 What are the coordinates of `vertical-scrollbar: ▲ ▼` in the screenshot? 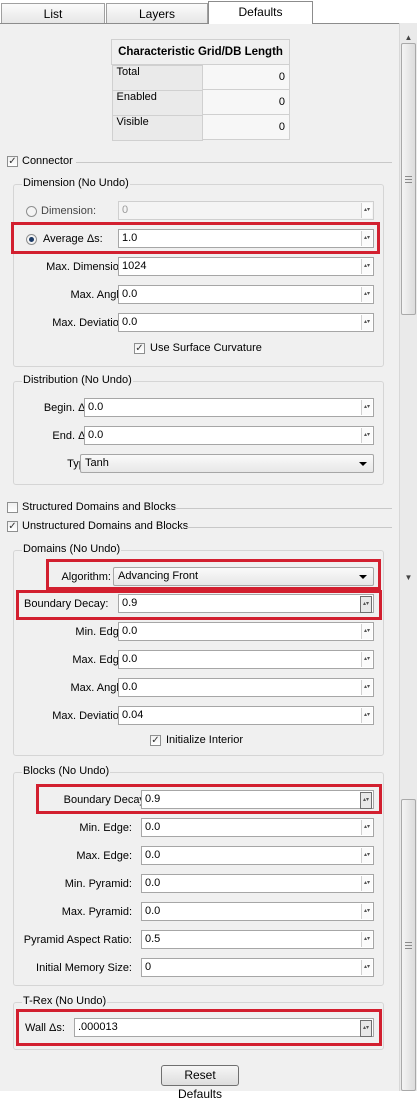 It's located at (408, 557).